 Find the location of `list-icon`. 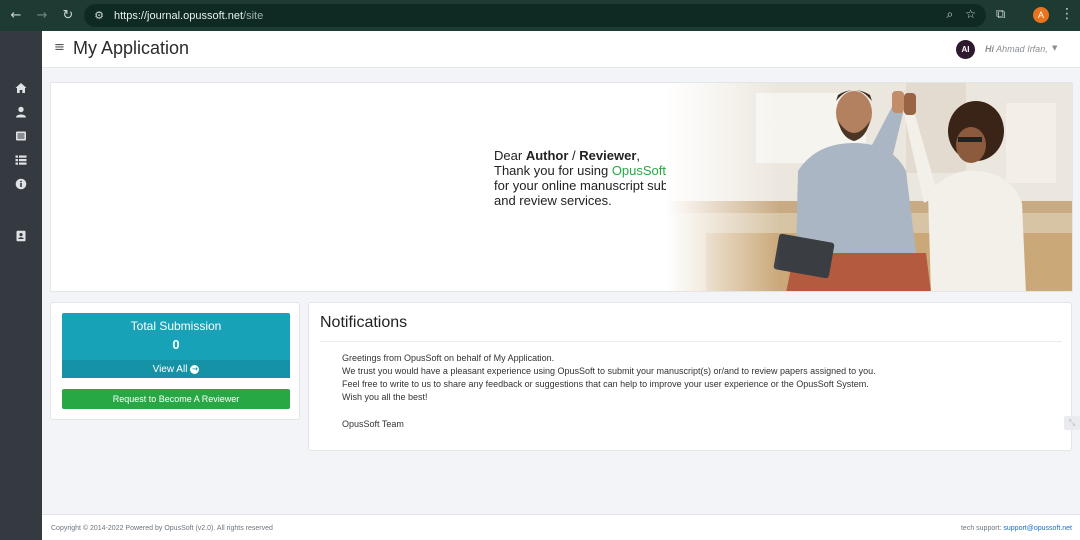

list-icon is located at coordinates (21, 160).